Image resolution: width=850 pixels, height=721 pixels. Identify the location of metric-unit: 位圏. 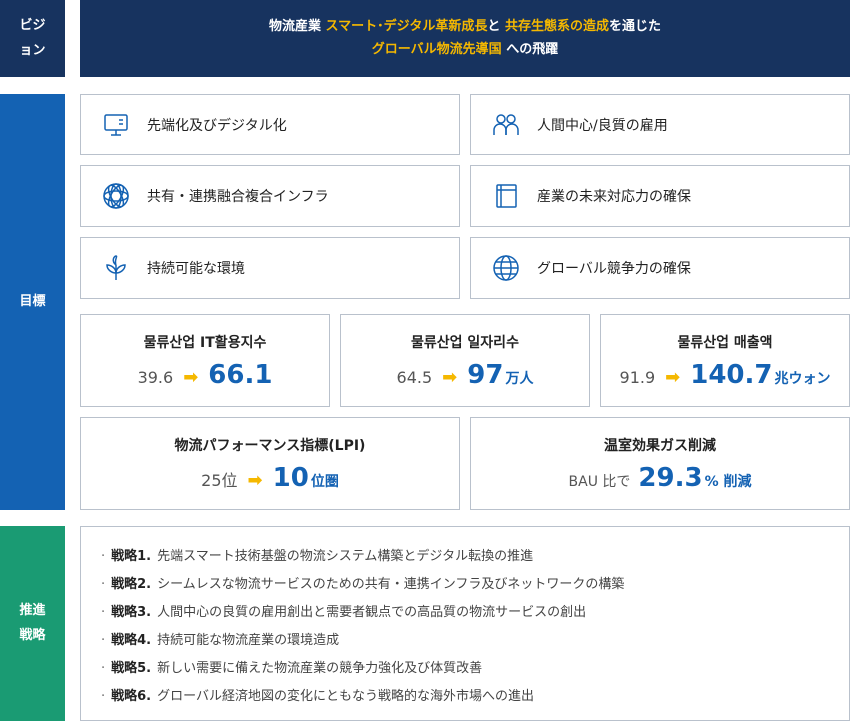
(324, 482).